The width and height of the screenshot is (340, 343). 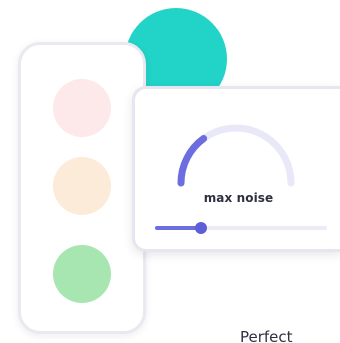 What do you see at coordinates (266, 335) in the screenshot?
I see `caption-text: Perfect` at bounding box center [266, 335].